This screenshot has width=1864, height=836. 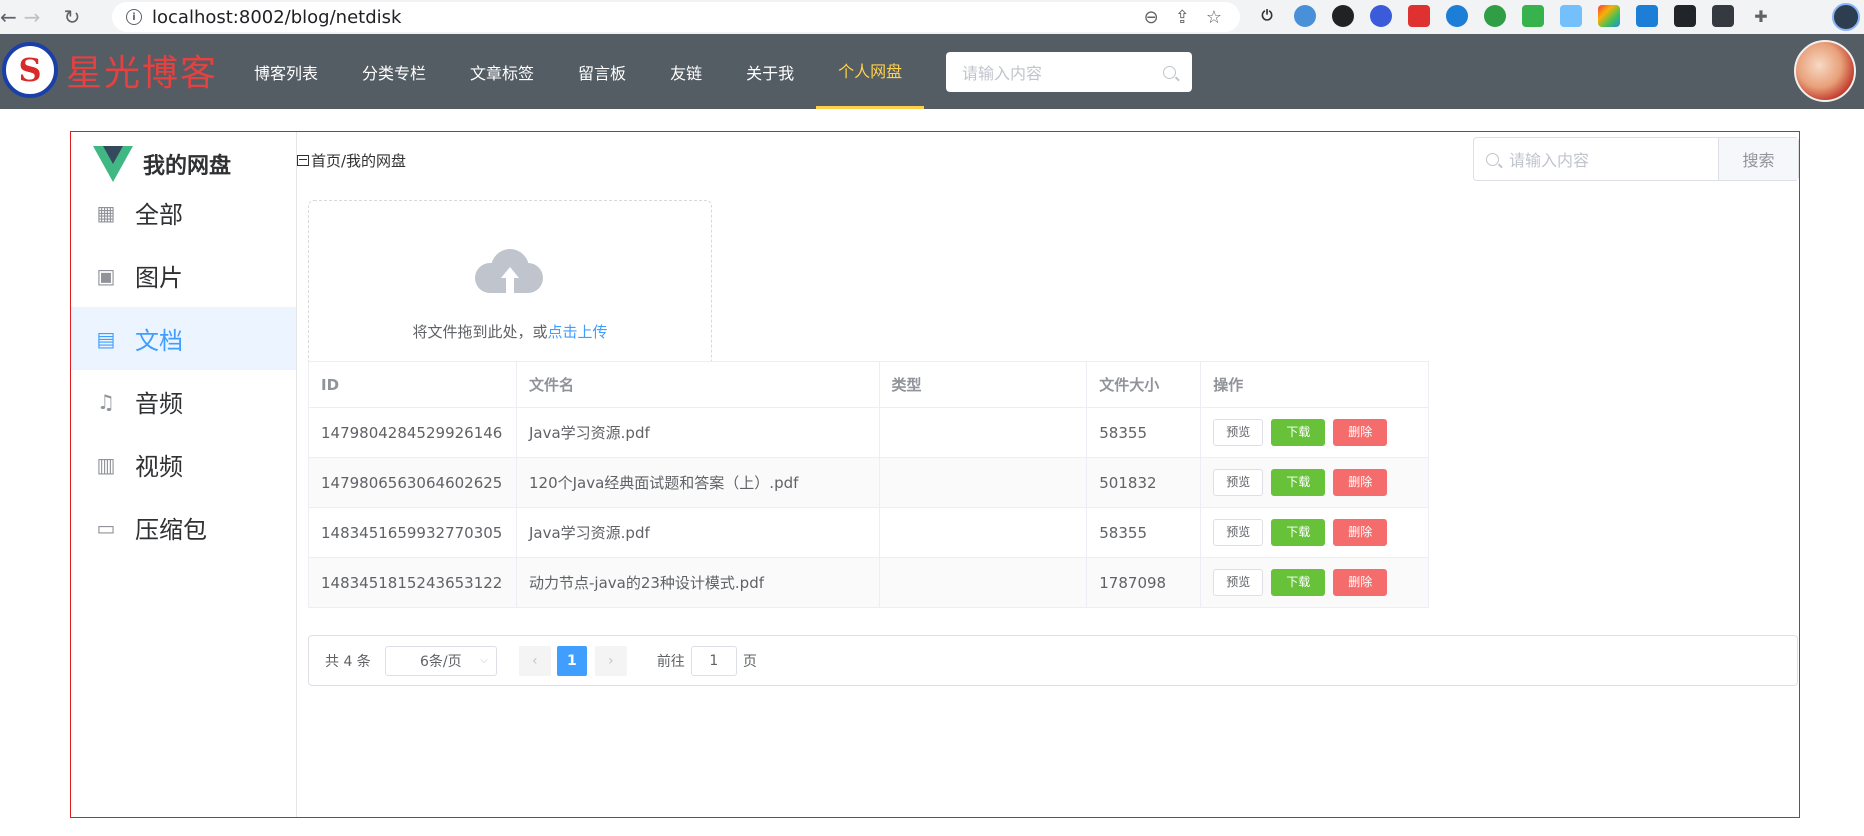 I want to click on sidebar-title-text: 我的网盘, so click(x=187, y=166).